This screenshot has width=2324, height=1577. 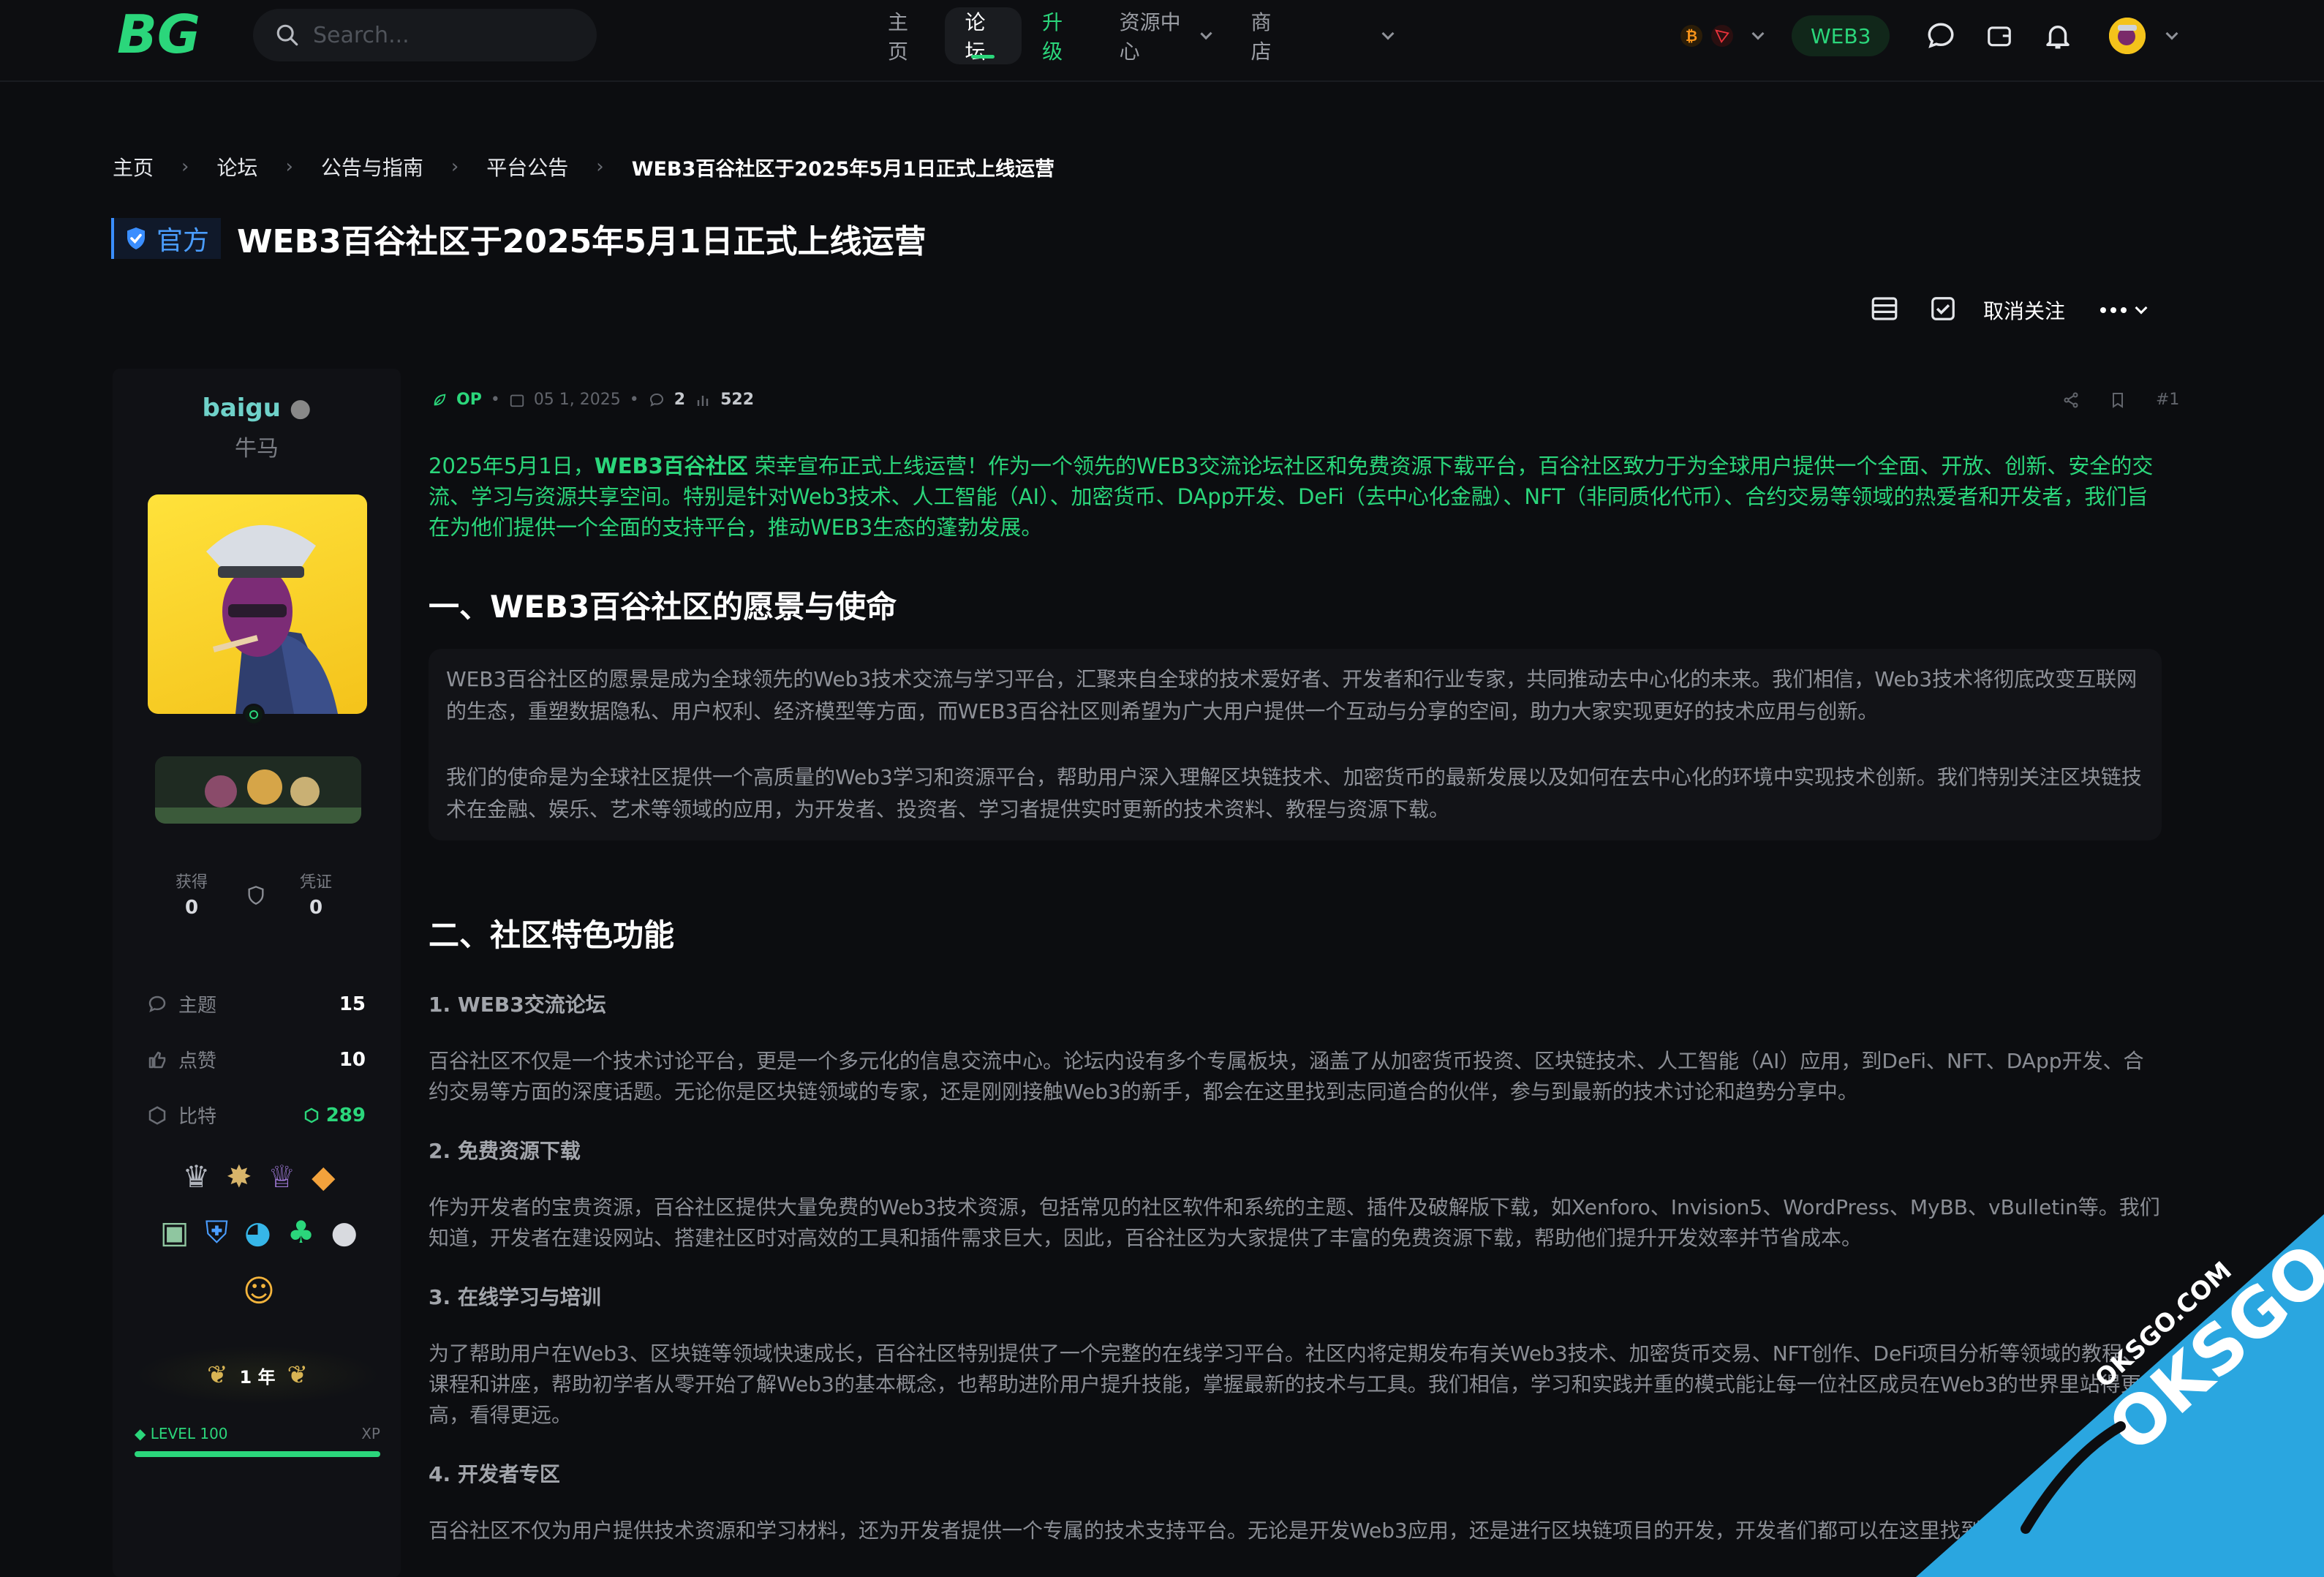 I want to click on bar-chart-icon, so click(x=703, y=400).